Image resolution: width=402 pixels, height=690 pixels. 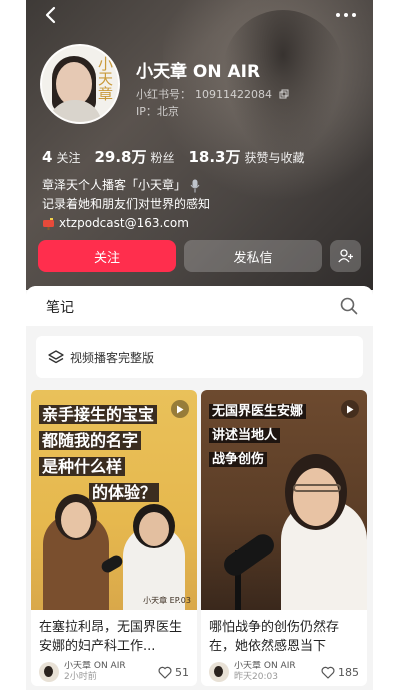 I want to click on left-margin, so click(x=13, y=345).